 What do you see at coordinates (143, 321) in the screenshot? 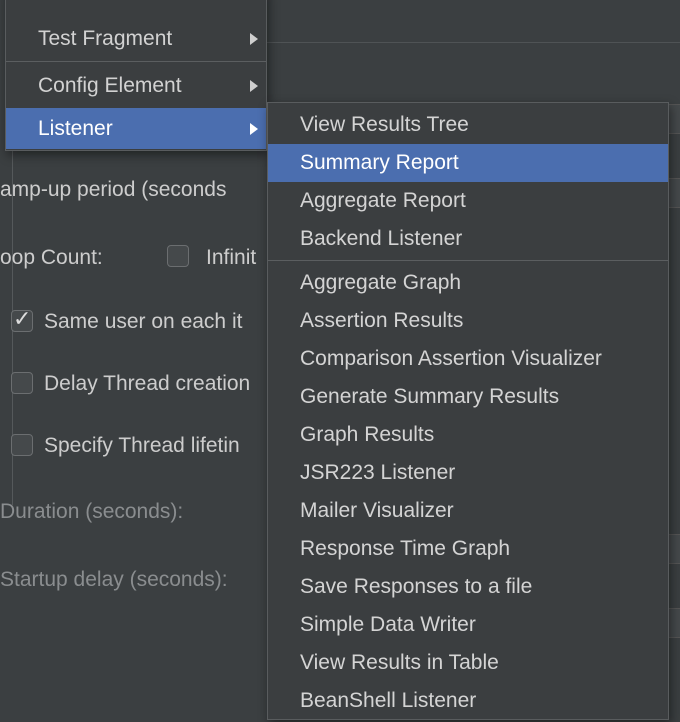
I see `same-user-label: Same user on each it` at bounding box center [143, 321].